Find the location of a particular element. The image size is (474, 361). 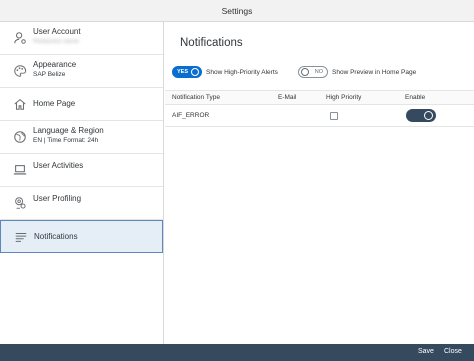

sidebar-item-appearance: Appearance SAP Belize is located at coordinates (81, 71).